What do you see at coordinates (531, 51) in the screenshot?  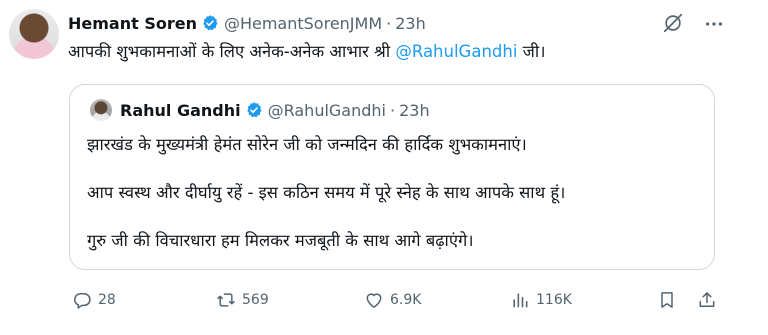 I see `tweet-text-after: जी।` at bounding box center [531, 51].